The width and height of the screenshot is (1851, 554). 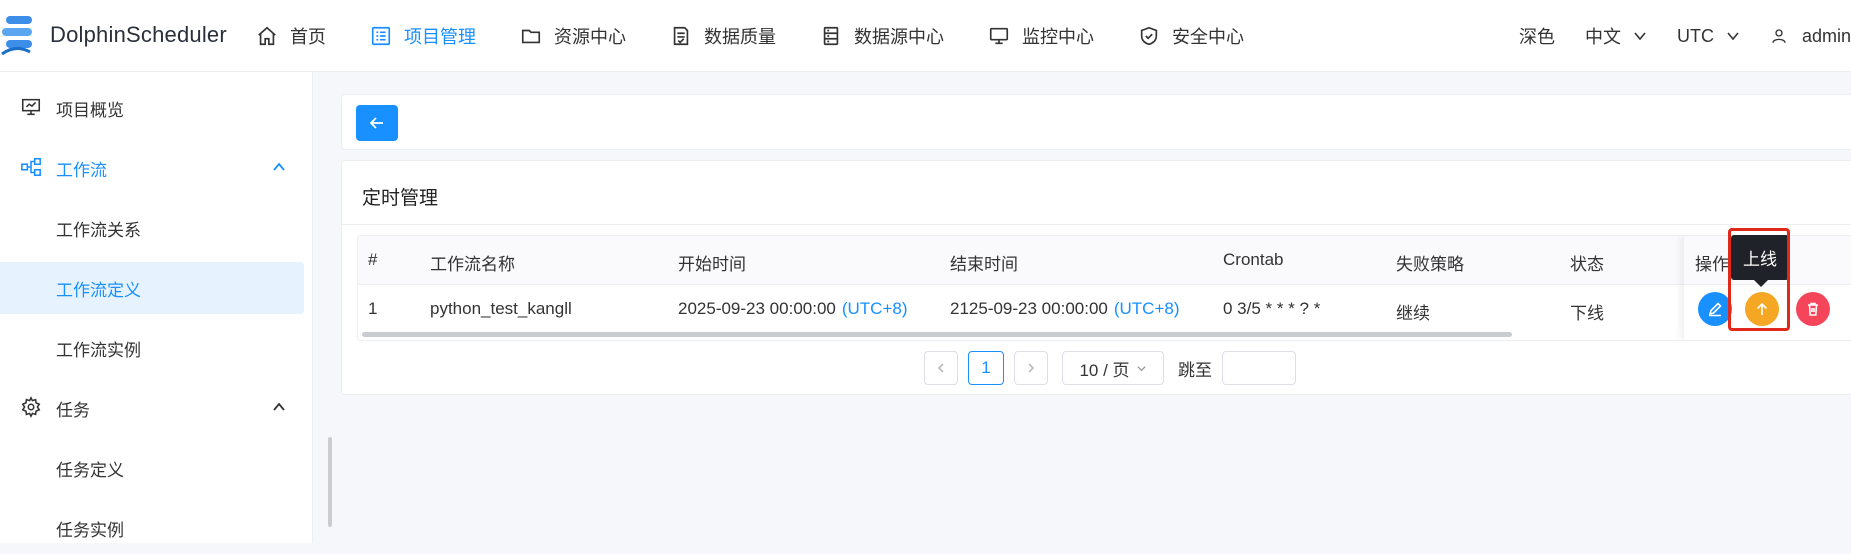 What do you see at coordinates (501, 308) in the screenshot?
I see `cell-workflow-name: python_test_kangll` at bounding box center [501, 308].